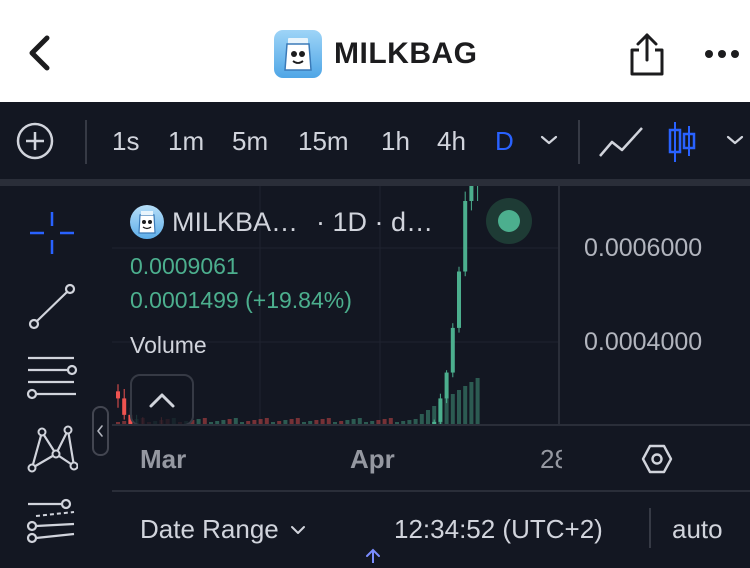  I want to click on trend-line-icon, so click(52, 306).